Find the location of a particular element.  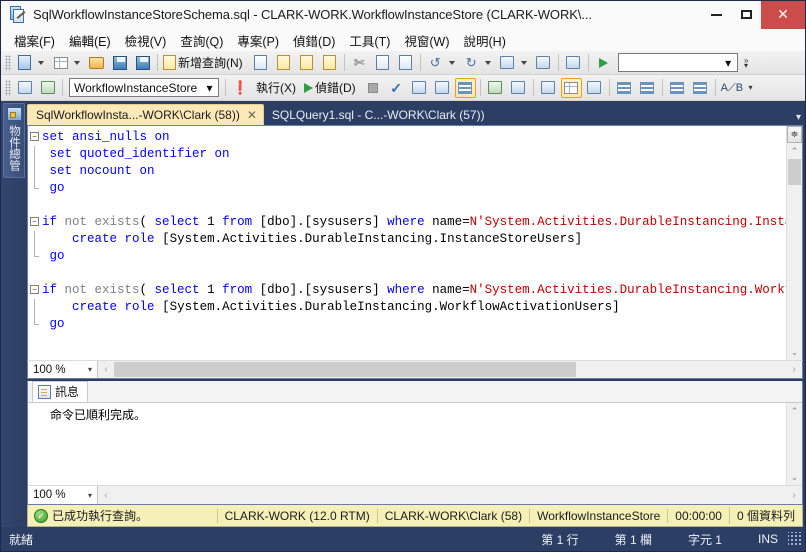

undo-dropdown is located at coordinates (453, 63).